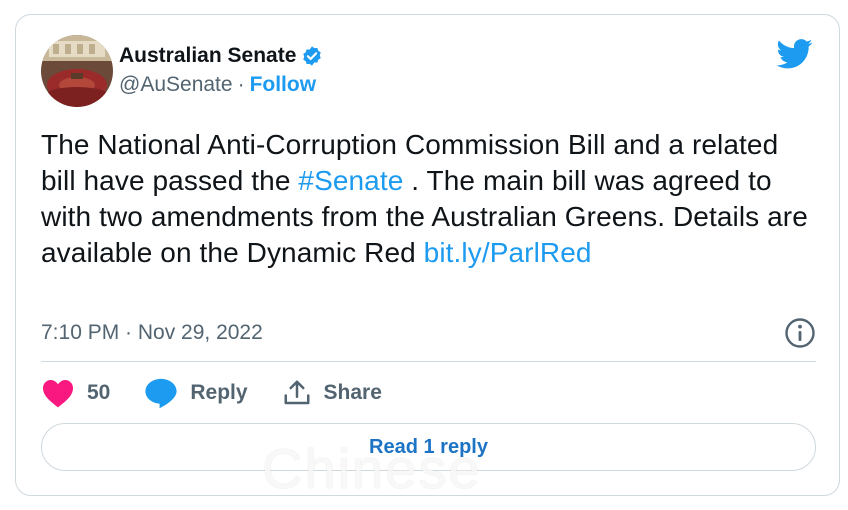 The width and height of the screenshot is (848, 510). Describe the element at coordinates (75, 393) in the screenshot. I see `like-button: 50` at that location.